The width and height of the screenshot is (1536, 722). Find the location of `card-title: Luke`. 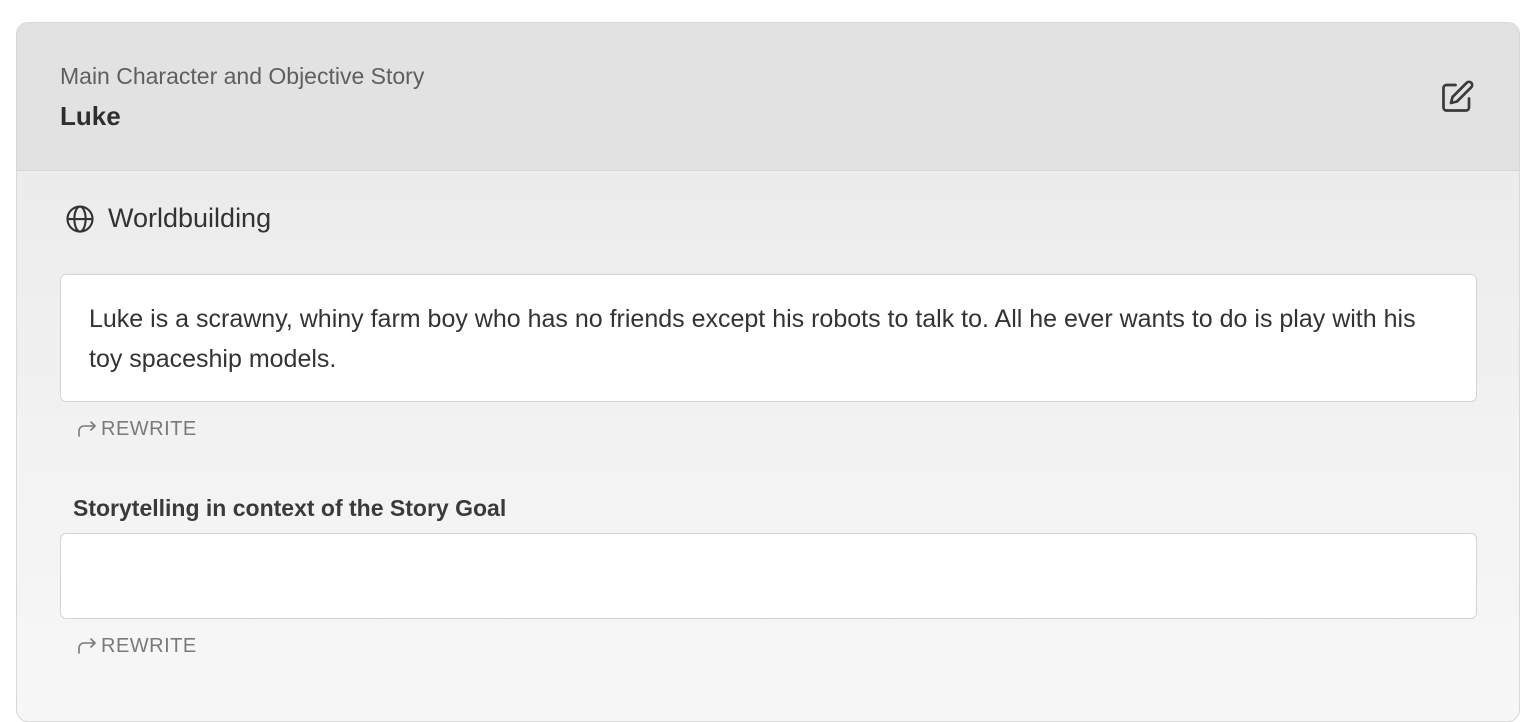

card-title: Luke is located at coordinates (90, 116).